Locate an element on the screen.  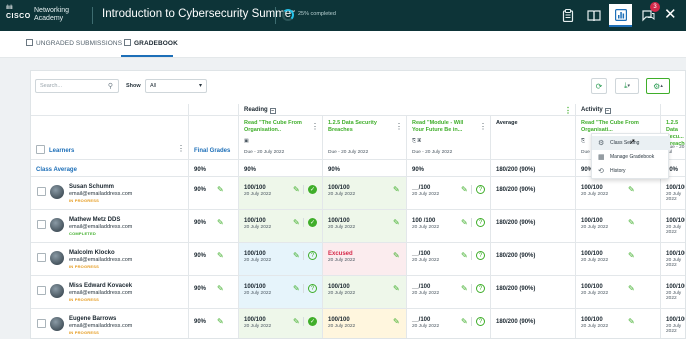
average-column-header: Average is located at coordinates (533, 138).